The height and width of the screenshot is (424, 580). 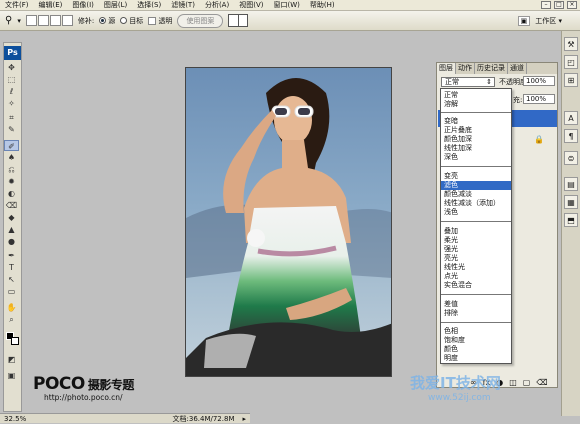 I want to click on clone-stamp-tool-icon: ⎌, so click(x=11, y=169).